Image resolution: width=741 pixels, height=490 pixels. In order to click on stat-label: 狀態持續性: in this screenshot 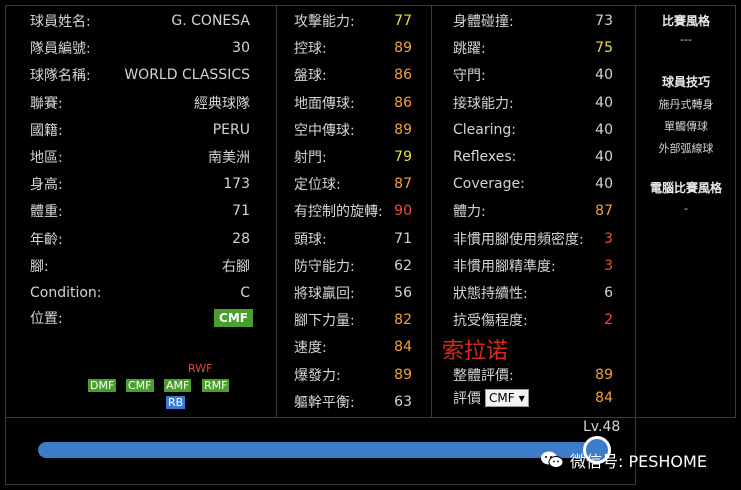, I will do `click(490, 294)`.